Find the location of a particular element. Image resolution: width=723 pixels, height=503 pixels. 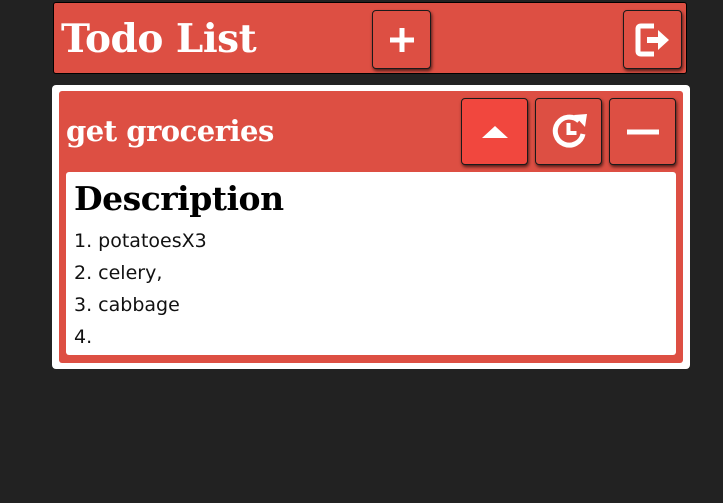

description-line: 1. potatoesX3 is located at coordinates (140, 241).